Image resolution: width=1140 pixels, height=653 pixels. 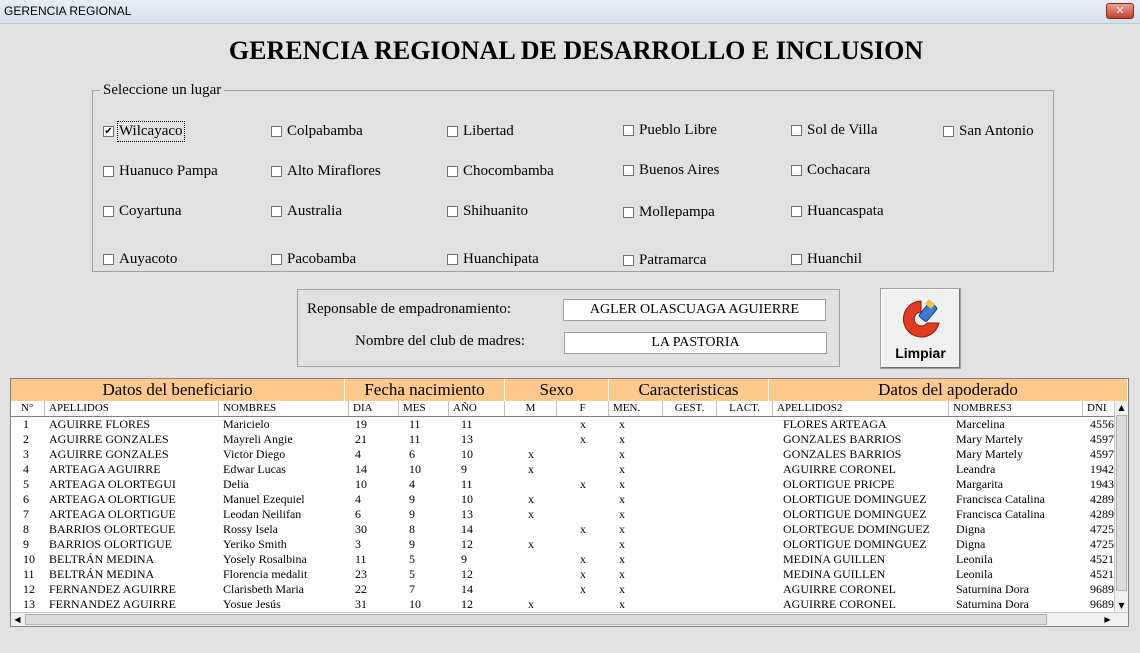 I want to click on grid-column-header-cell: F, so click(x=583, y=408).